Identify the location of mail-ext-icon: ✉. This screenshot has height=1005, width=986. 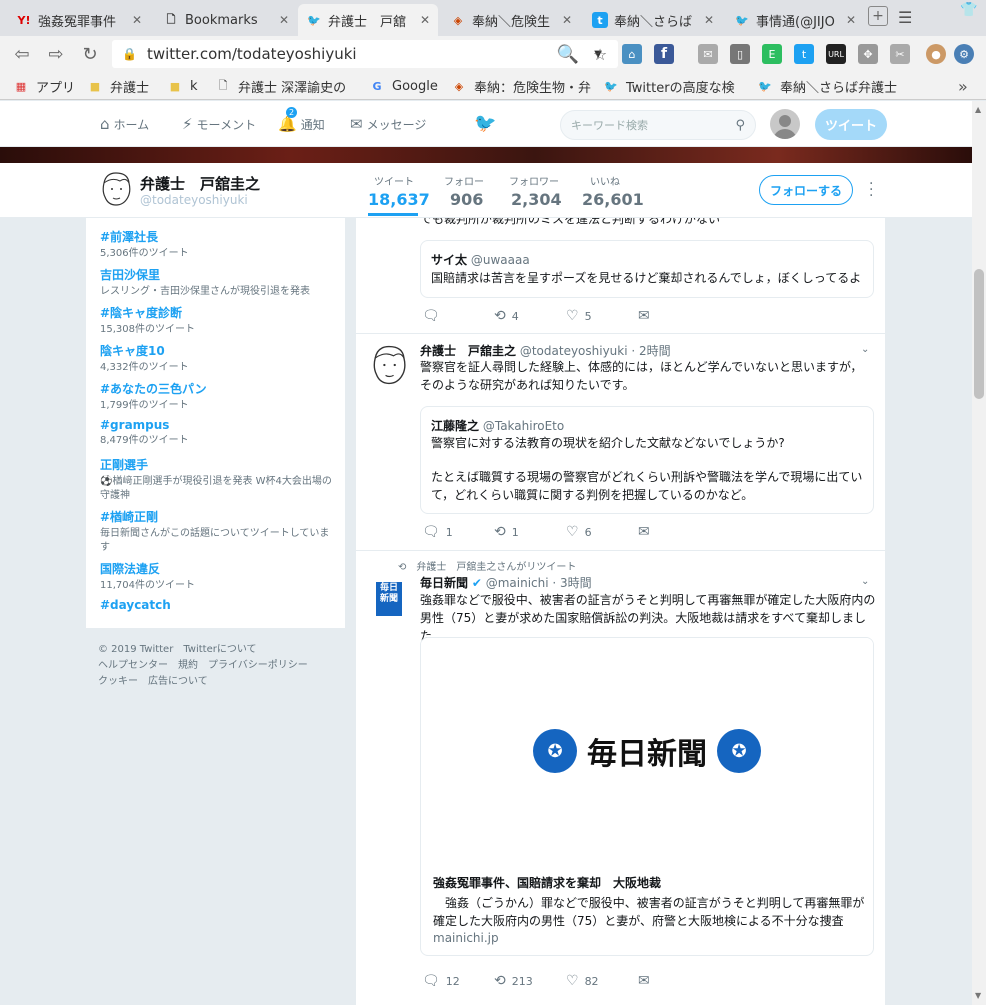
(708, 54).